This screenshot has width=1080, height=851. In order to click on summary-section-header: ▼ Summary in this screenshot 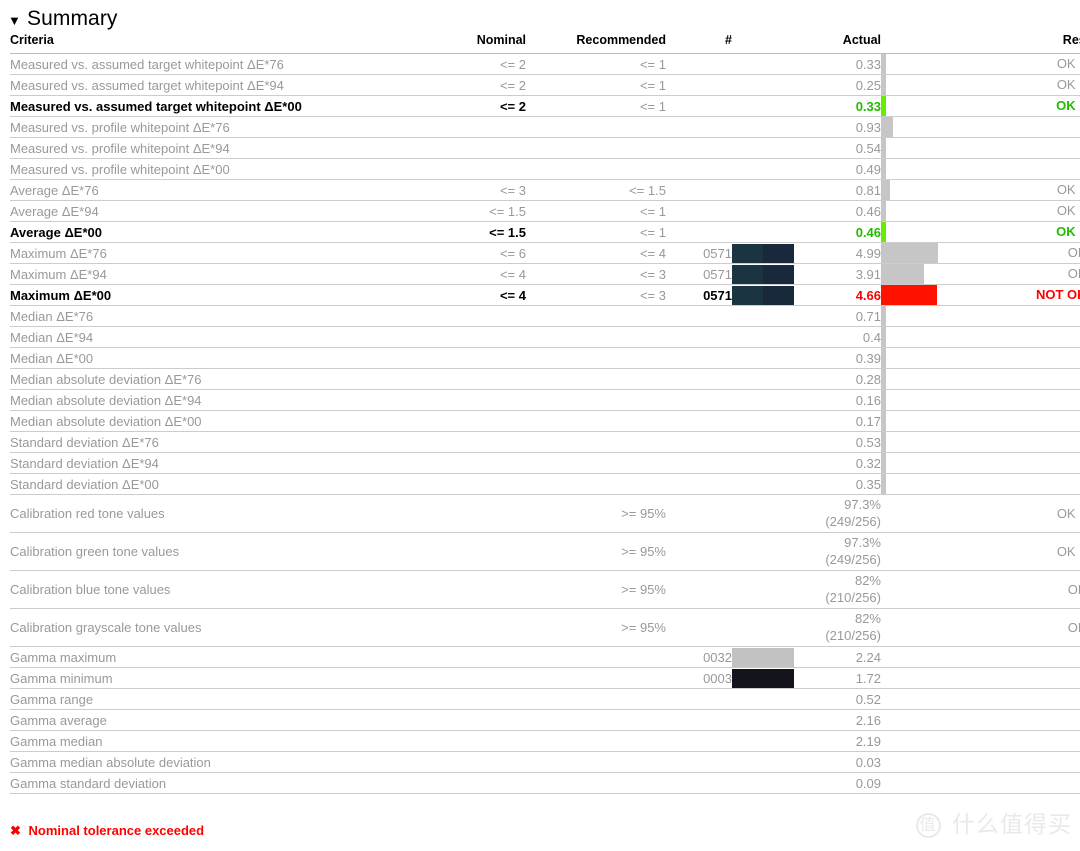, I will do `click(540, 16)`.